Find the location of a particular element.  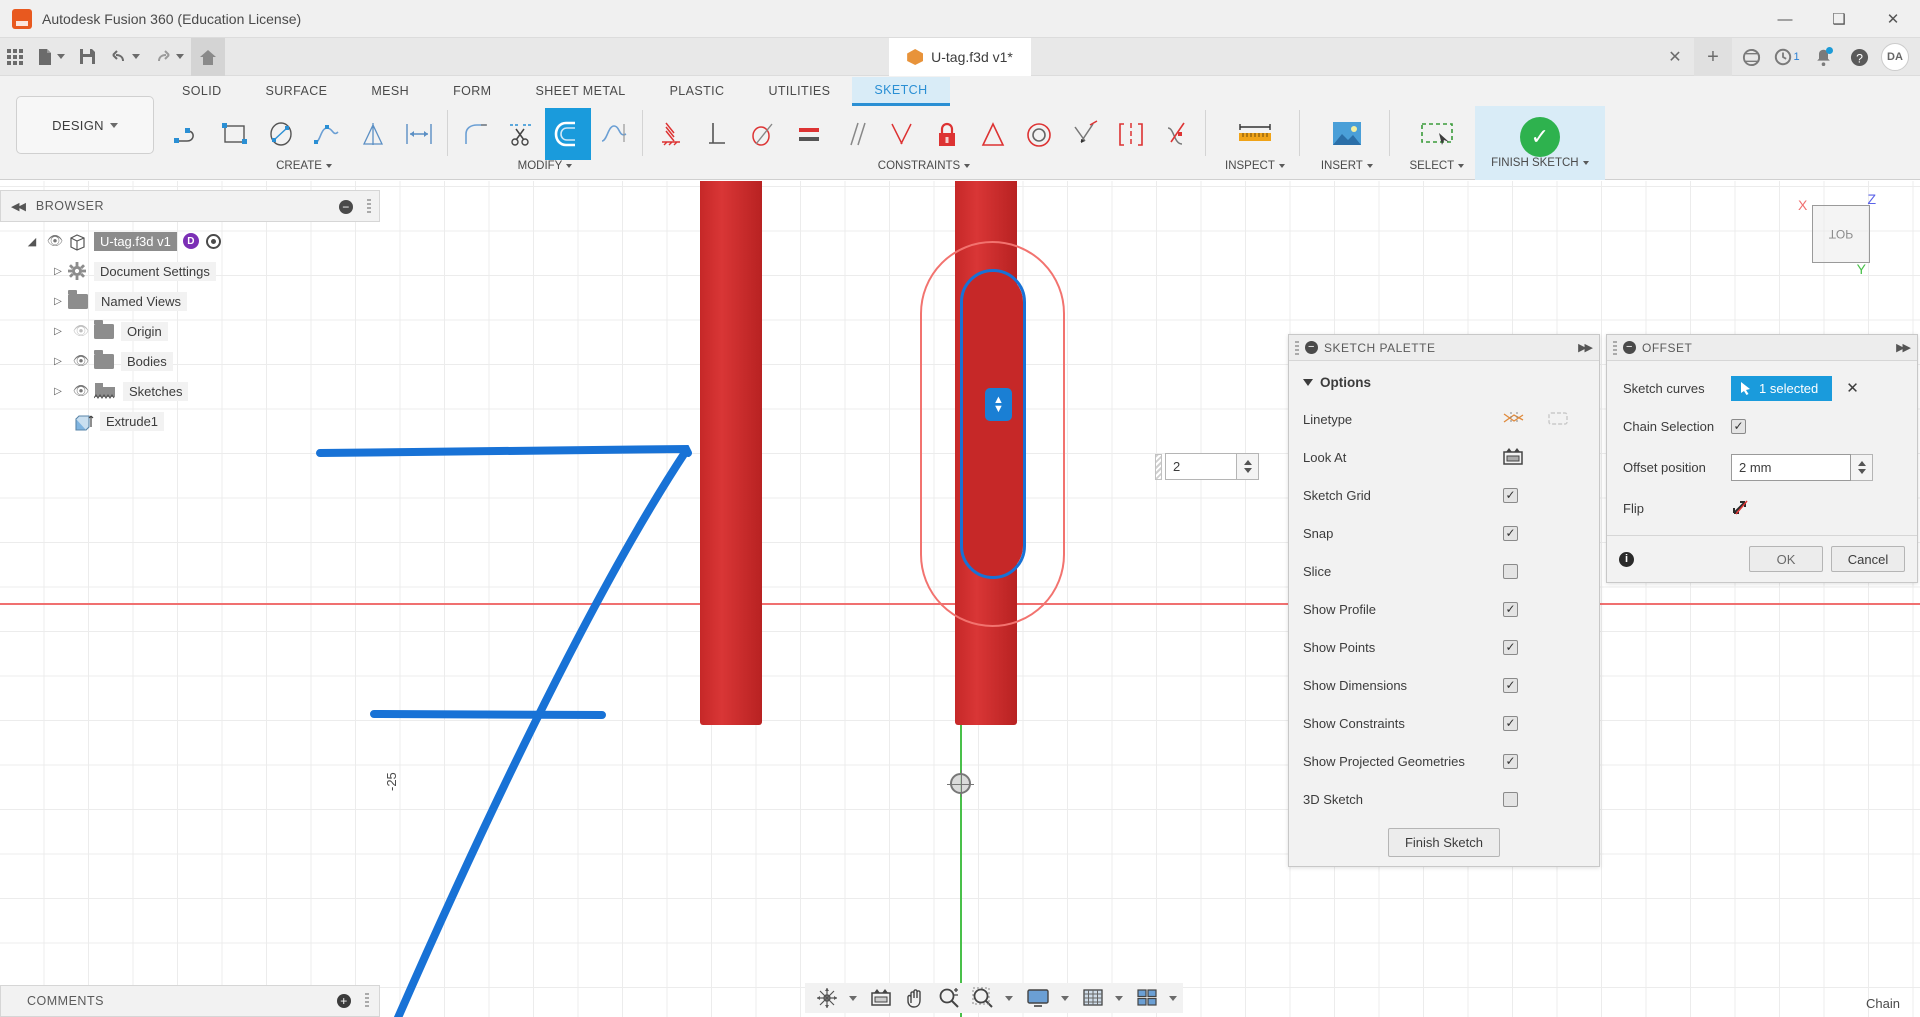

palette-row-snap: Snap is located at coordinates (1444, 533).